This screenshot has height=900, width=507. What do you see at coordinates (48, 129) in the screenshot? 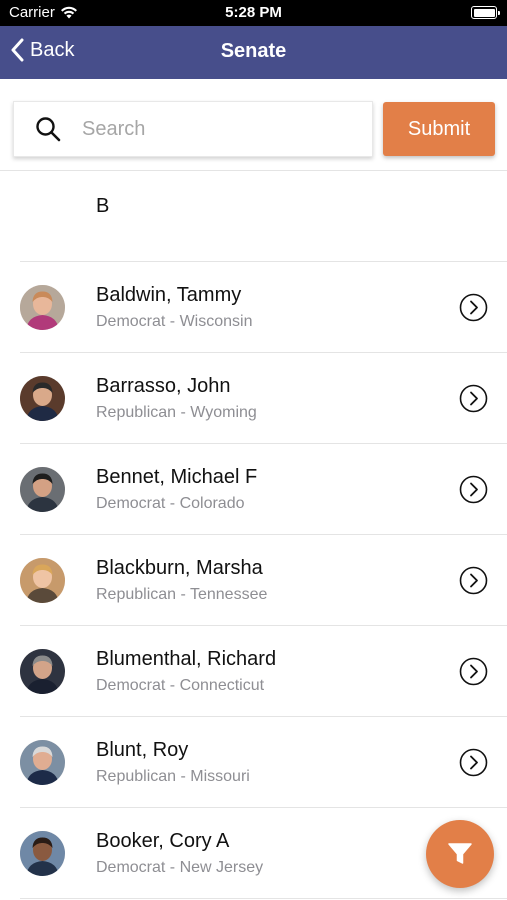
I see `search-icon` at bounding box center [48, 129].